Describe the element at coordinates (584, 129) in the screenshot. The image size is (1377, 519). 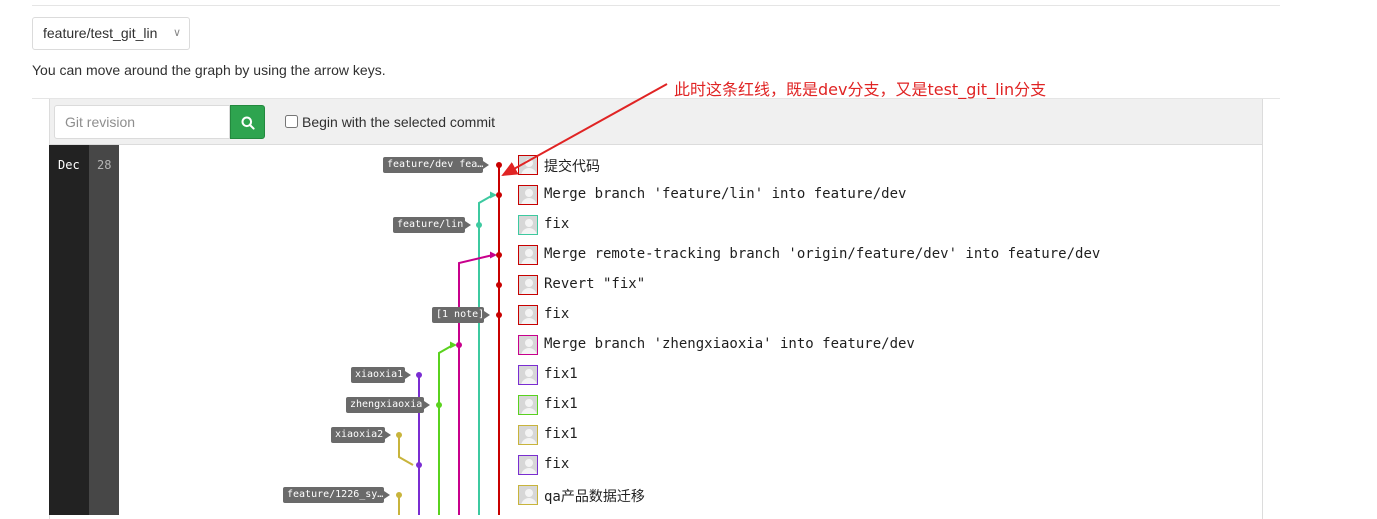
I see `annotation-arrow` at that location.